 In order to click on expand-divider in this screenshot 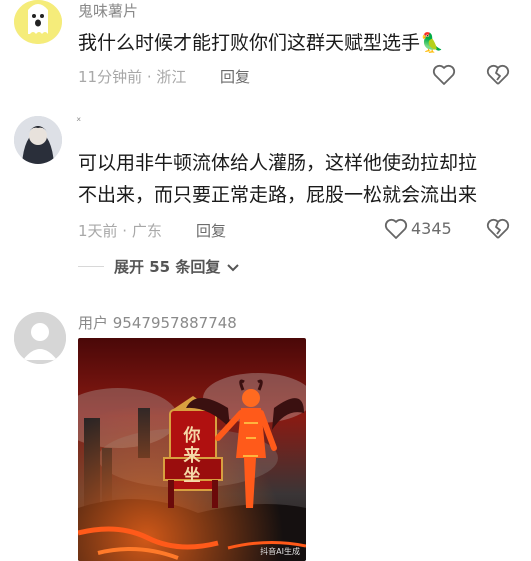, I will do `click(91, 266)`.